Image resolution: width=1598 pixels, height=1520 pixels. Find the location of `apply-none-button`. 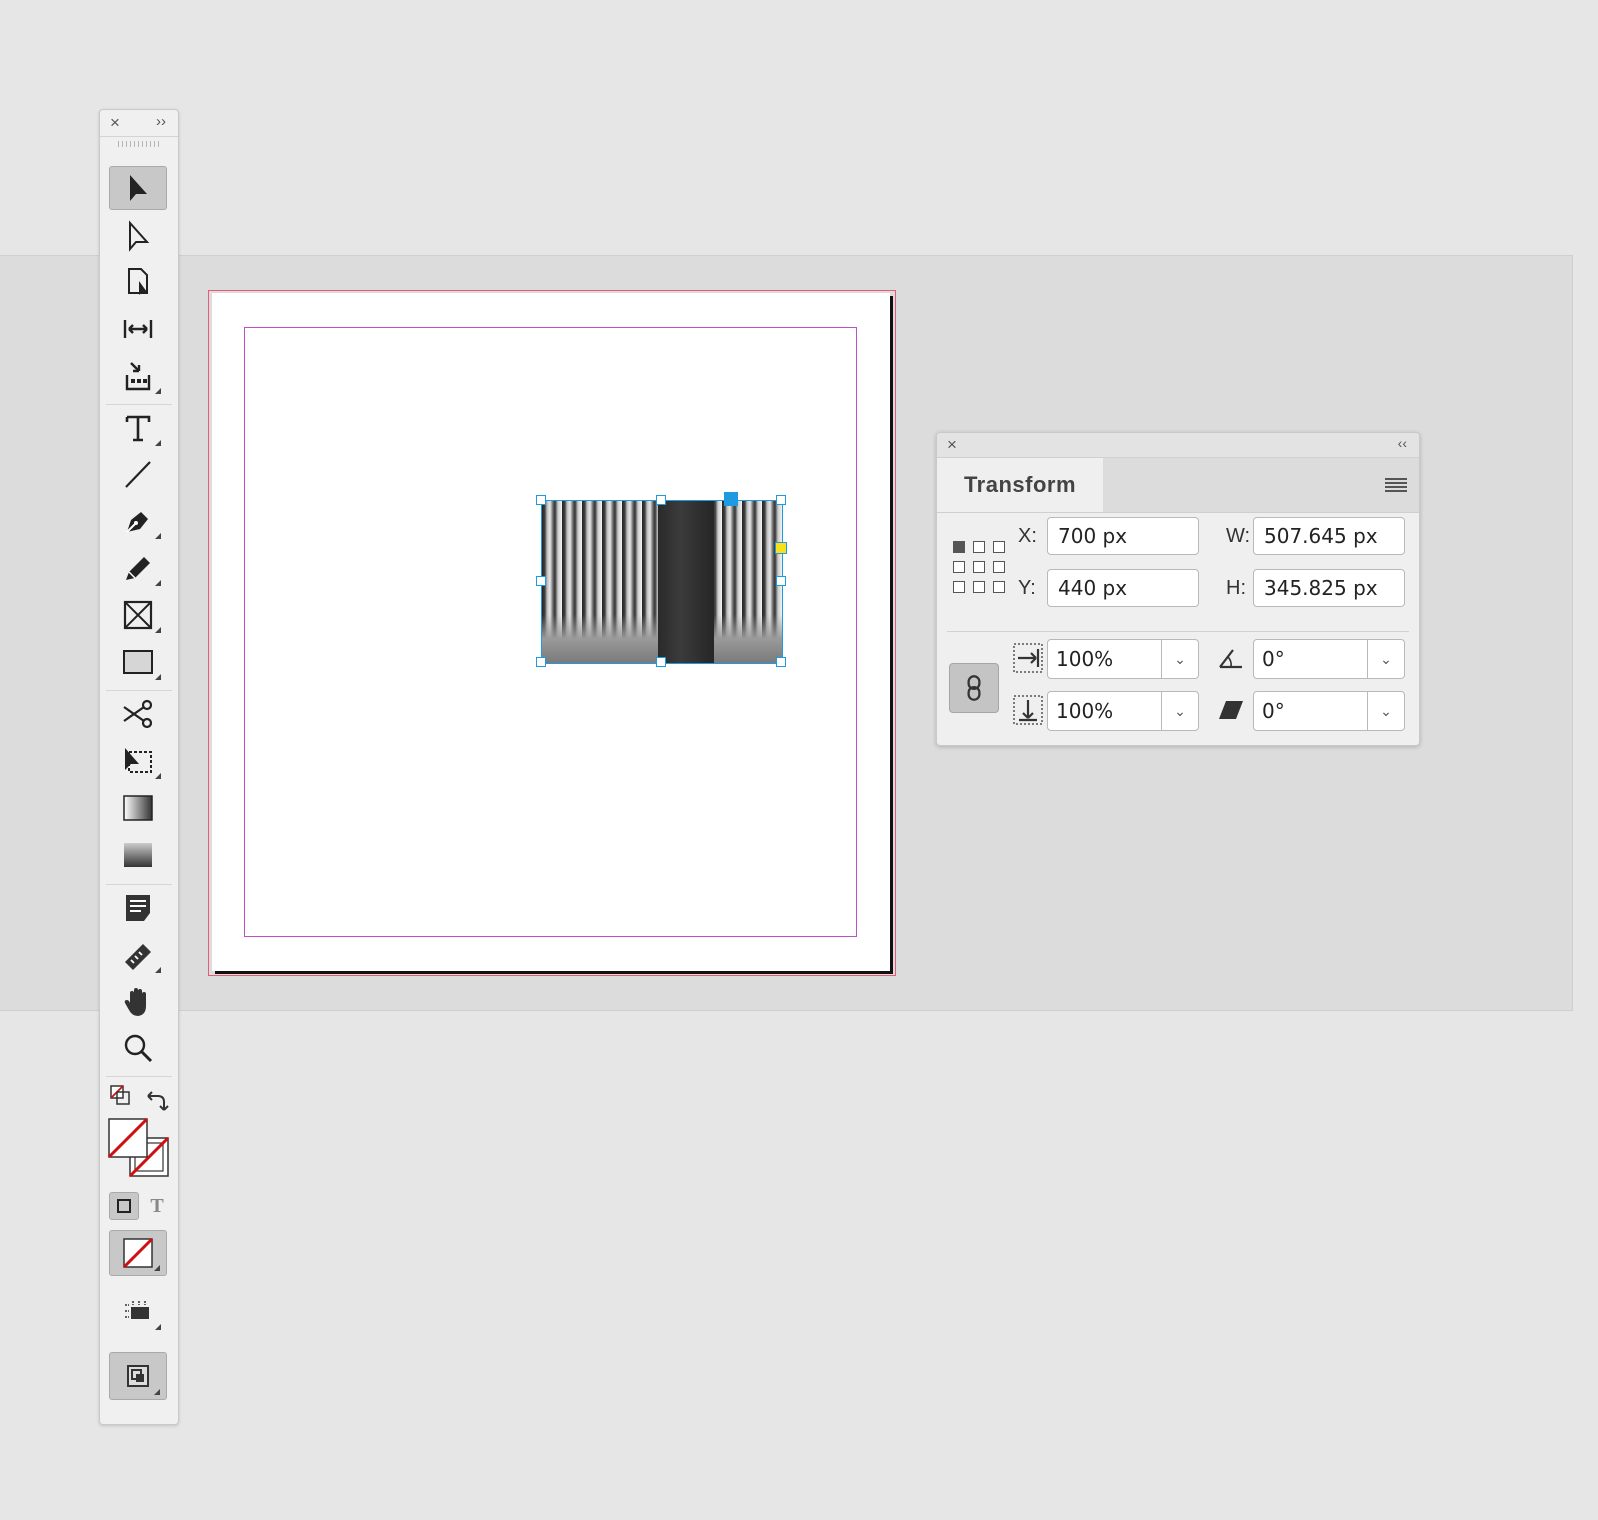

apply-none-button is located at coordinates (138, 1253).